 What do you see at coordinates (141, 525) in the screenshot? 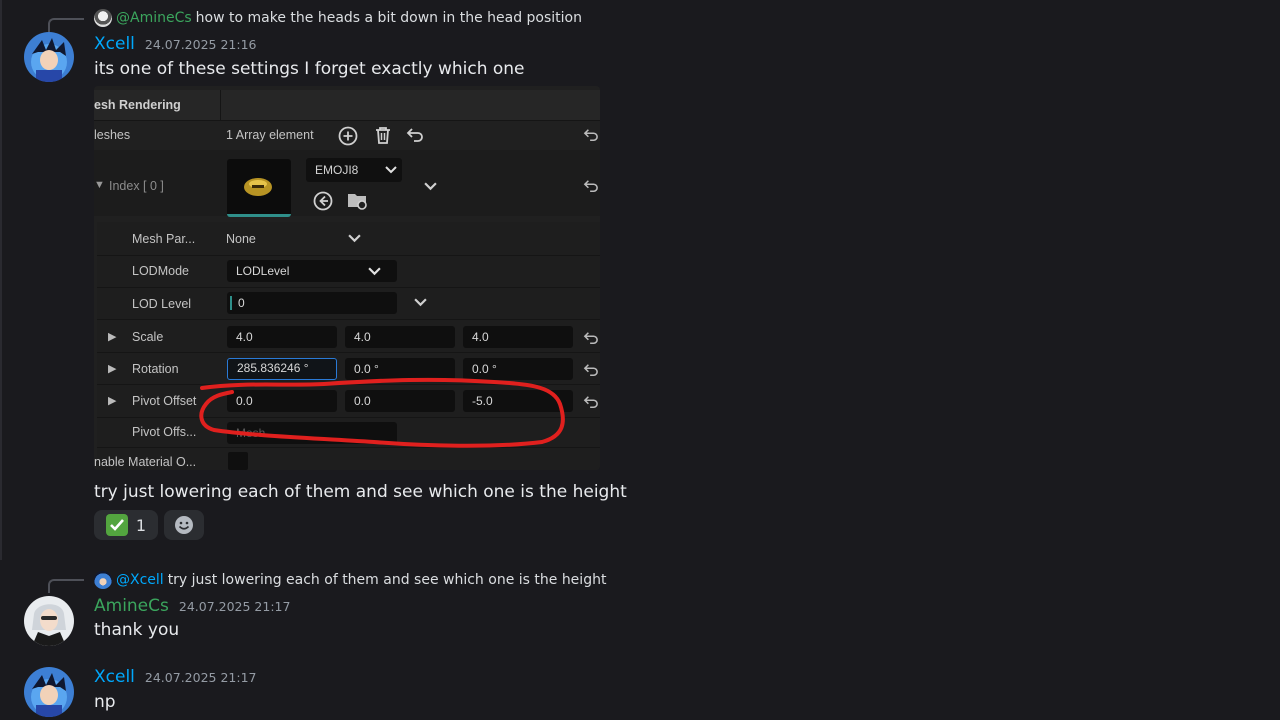
I see `reaction-count: 1` at bounding box center [141, 525].